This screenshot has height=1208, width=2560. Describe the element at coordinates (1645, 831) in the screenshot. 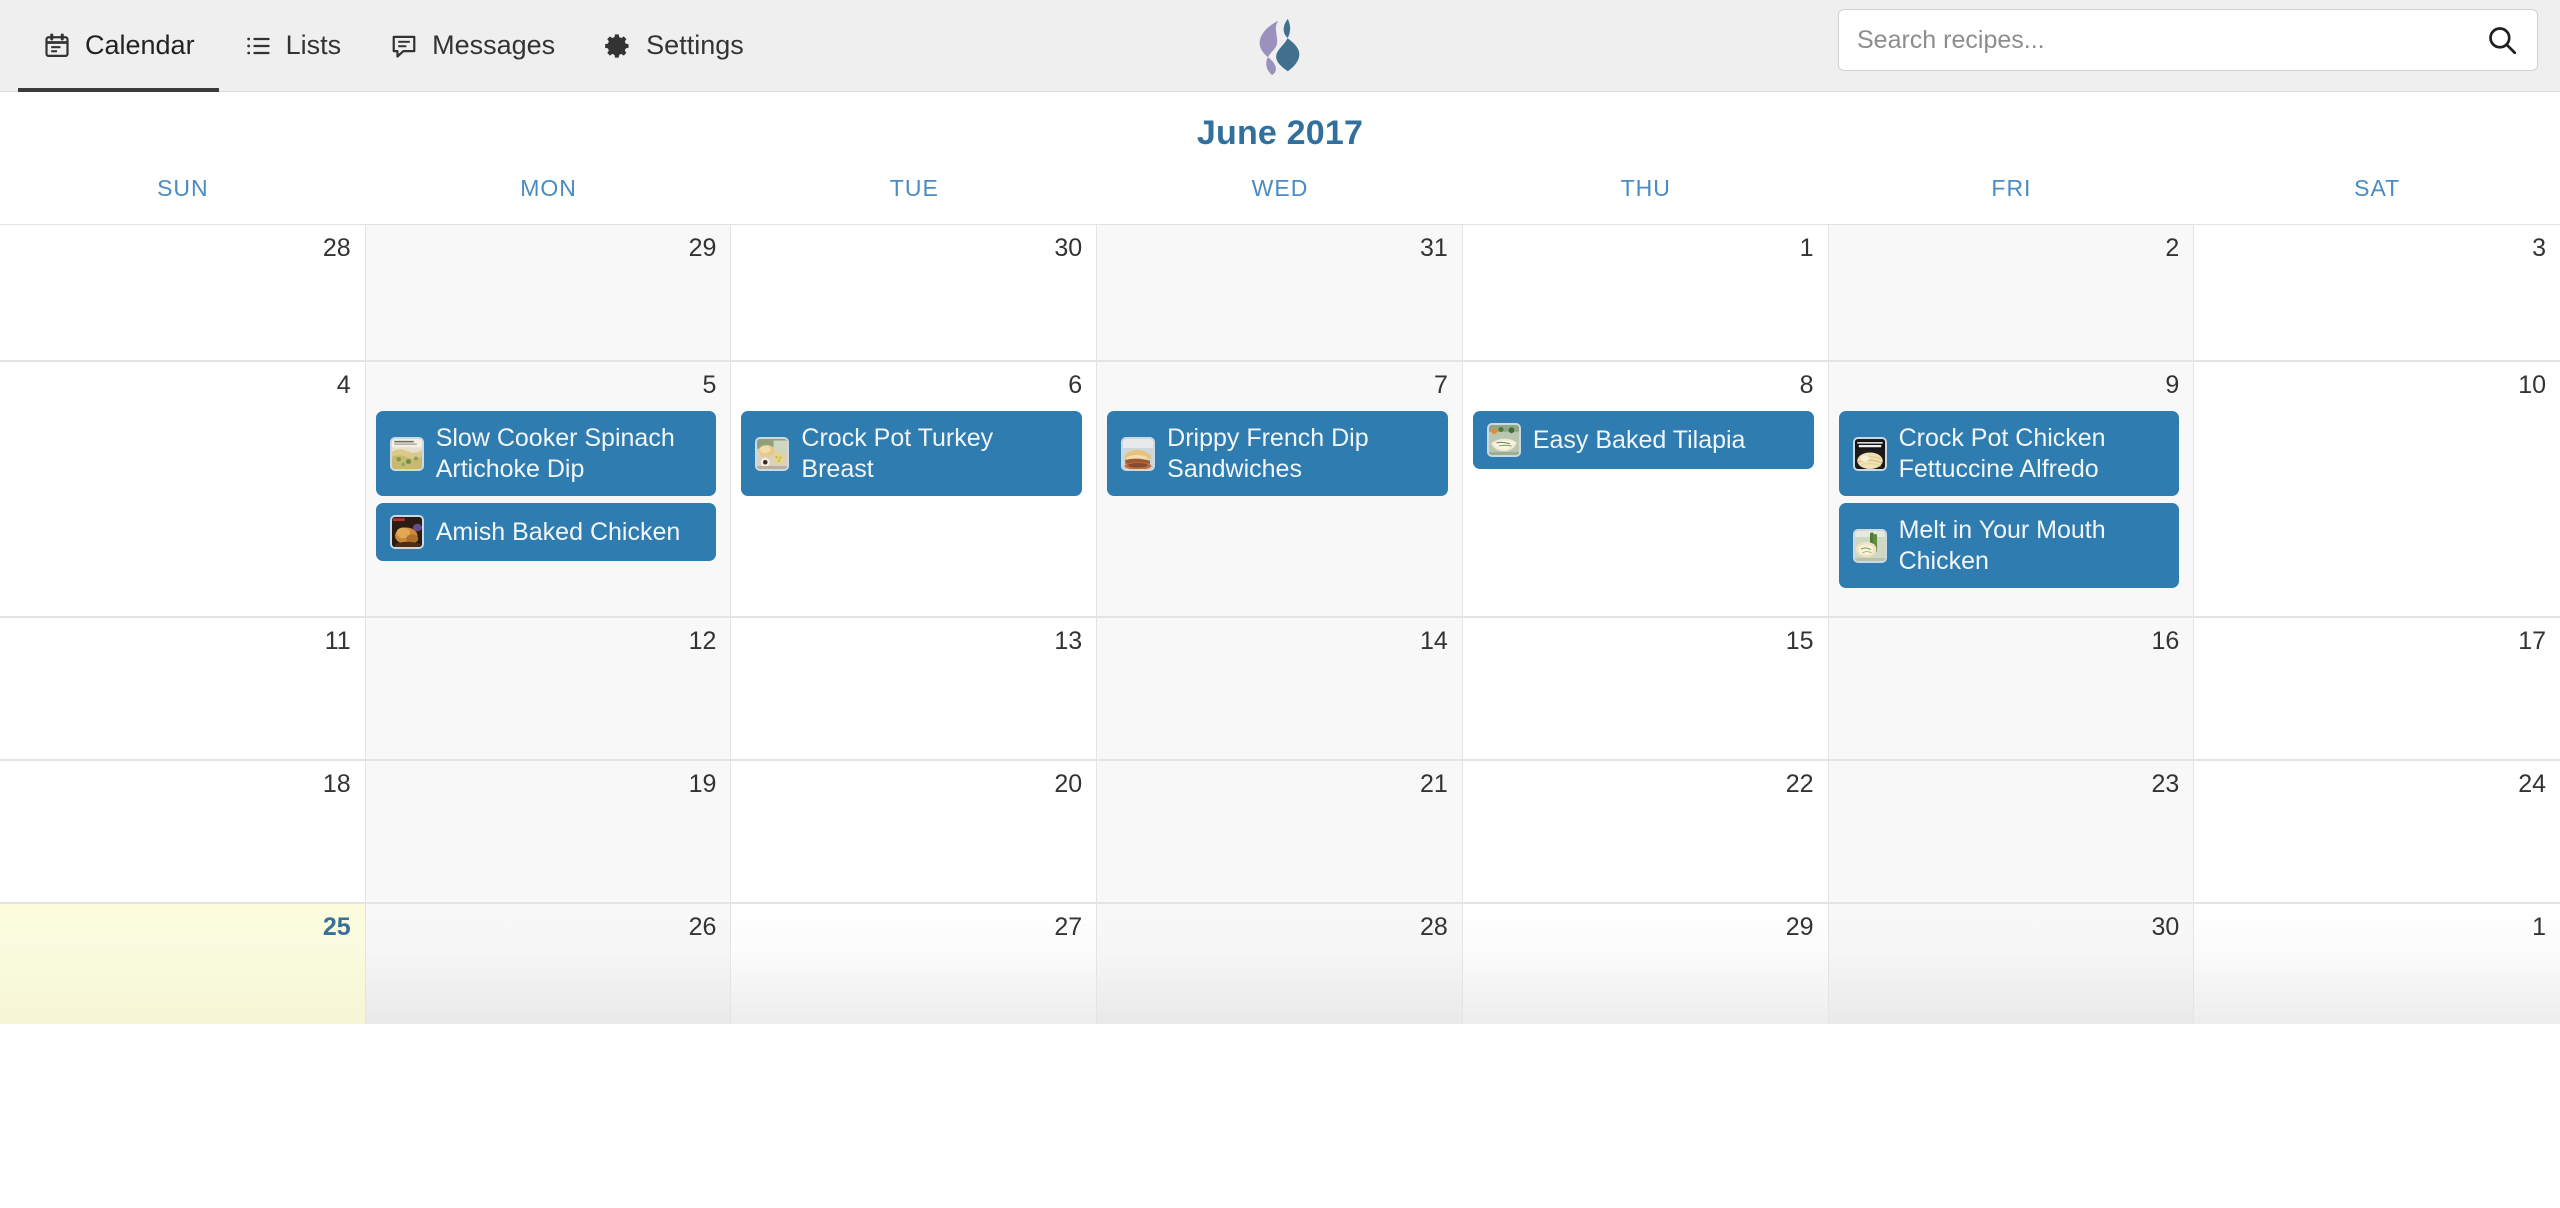

I see `calendar-day-cell: 22` at that location.